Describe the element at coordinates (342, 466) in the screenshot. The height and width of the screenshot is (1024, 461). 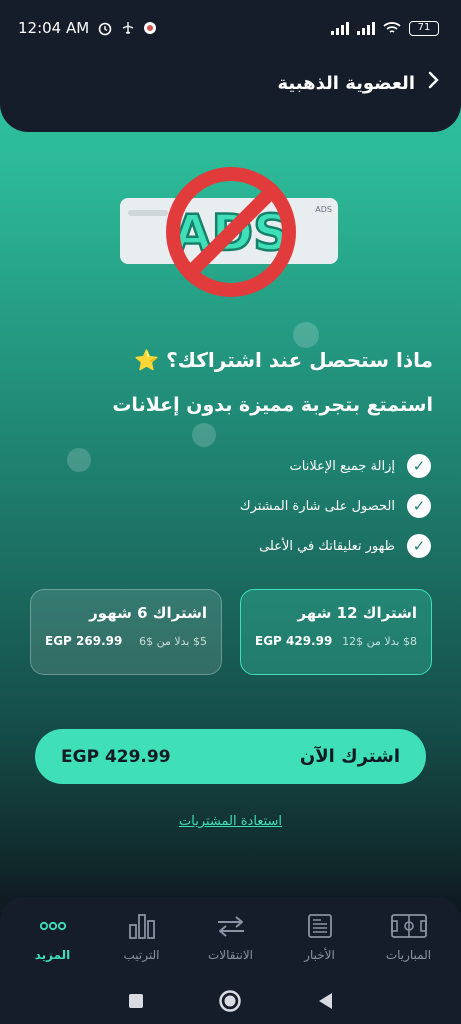
I see `feature-label: إزالة جميع الإعلانات` at that location.